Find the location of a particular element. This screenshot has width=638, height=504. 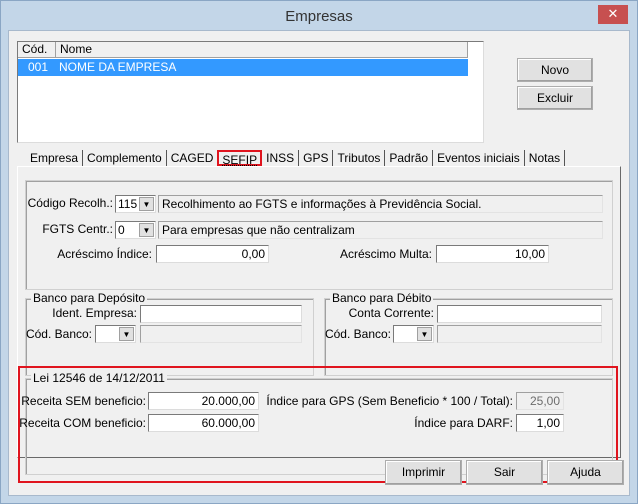

receita-sem-input: 20.000,00 is located at coordinates (203, 401).